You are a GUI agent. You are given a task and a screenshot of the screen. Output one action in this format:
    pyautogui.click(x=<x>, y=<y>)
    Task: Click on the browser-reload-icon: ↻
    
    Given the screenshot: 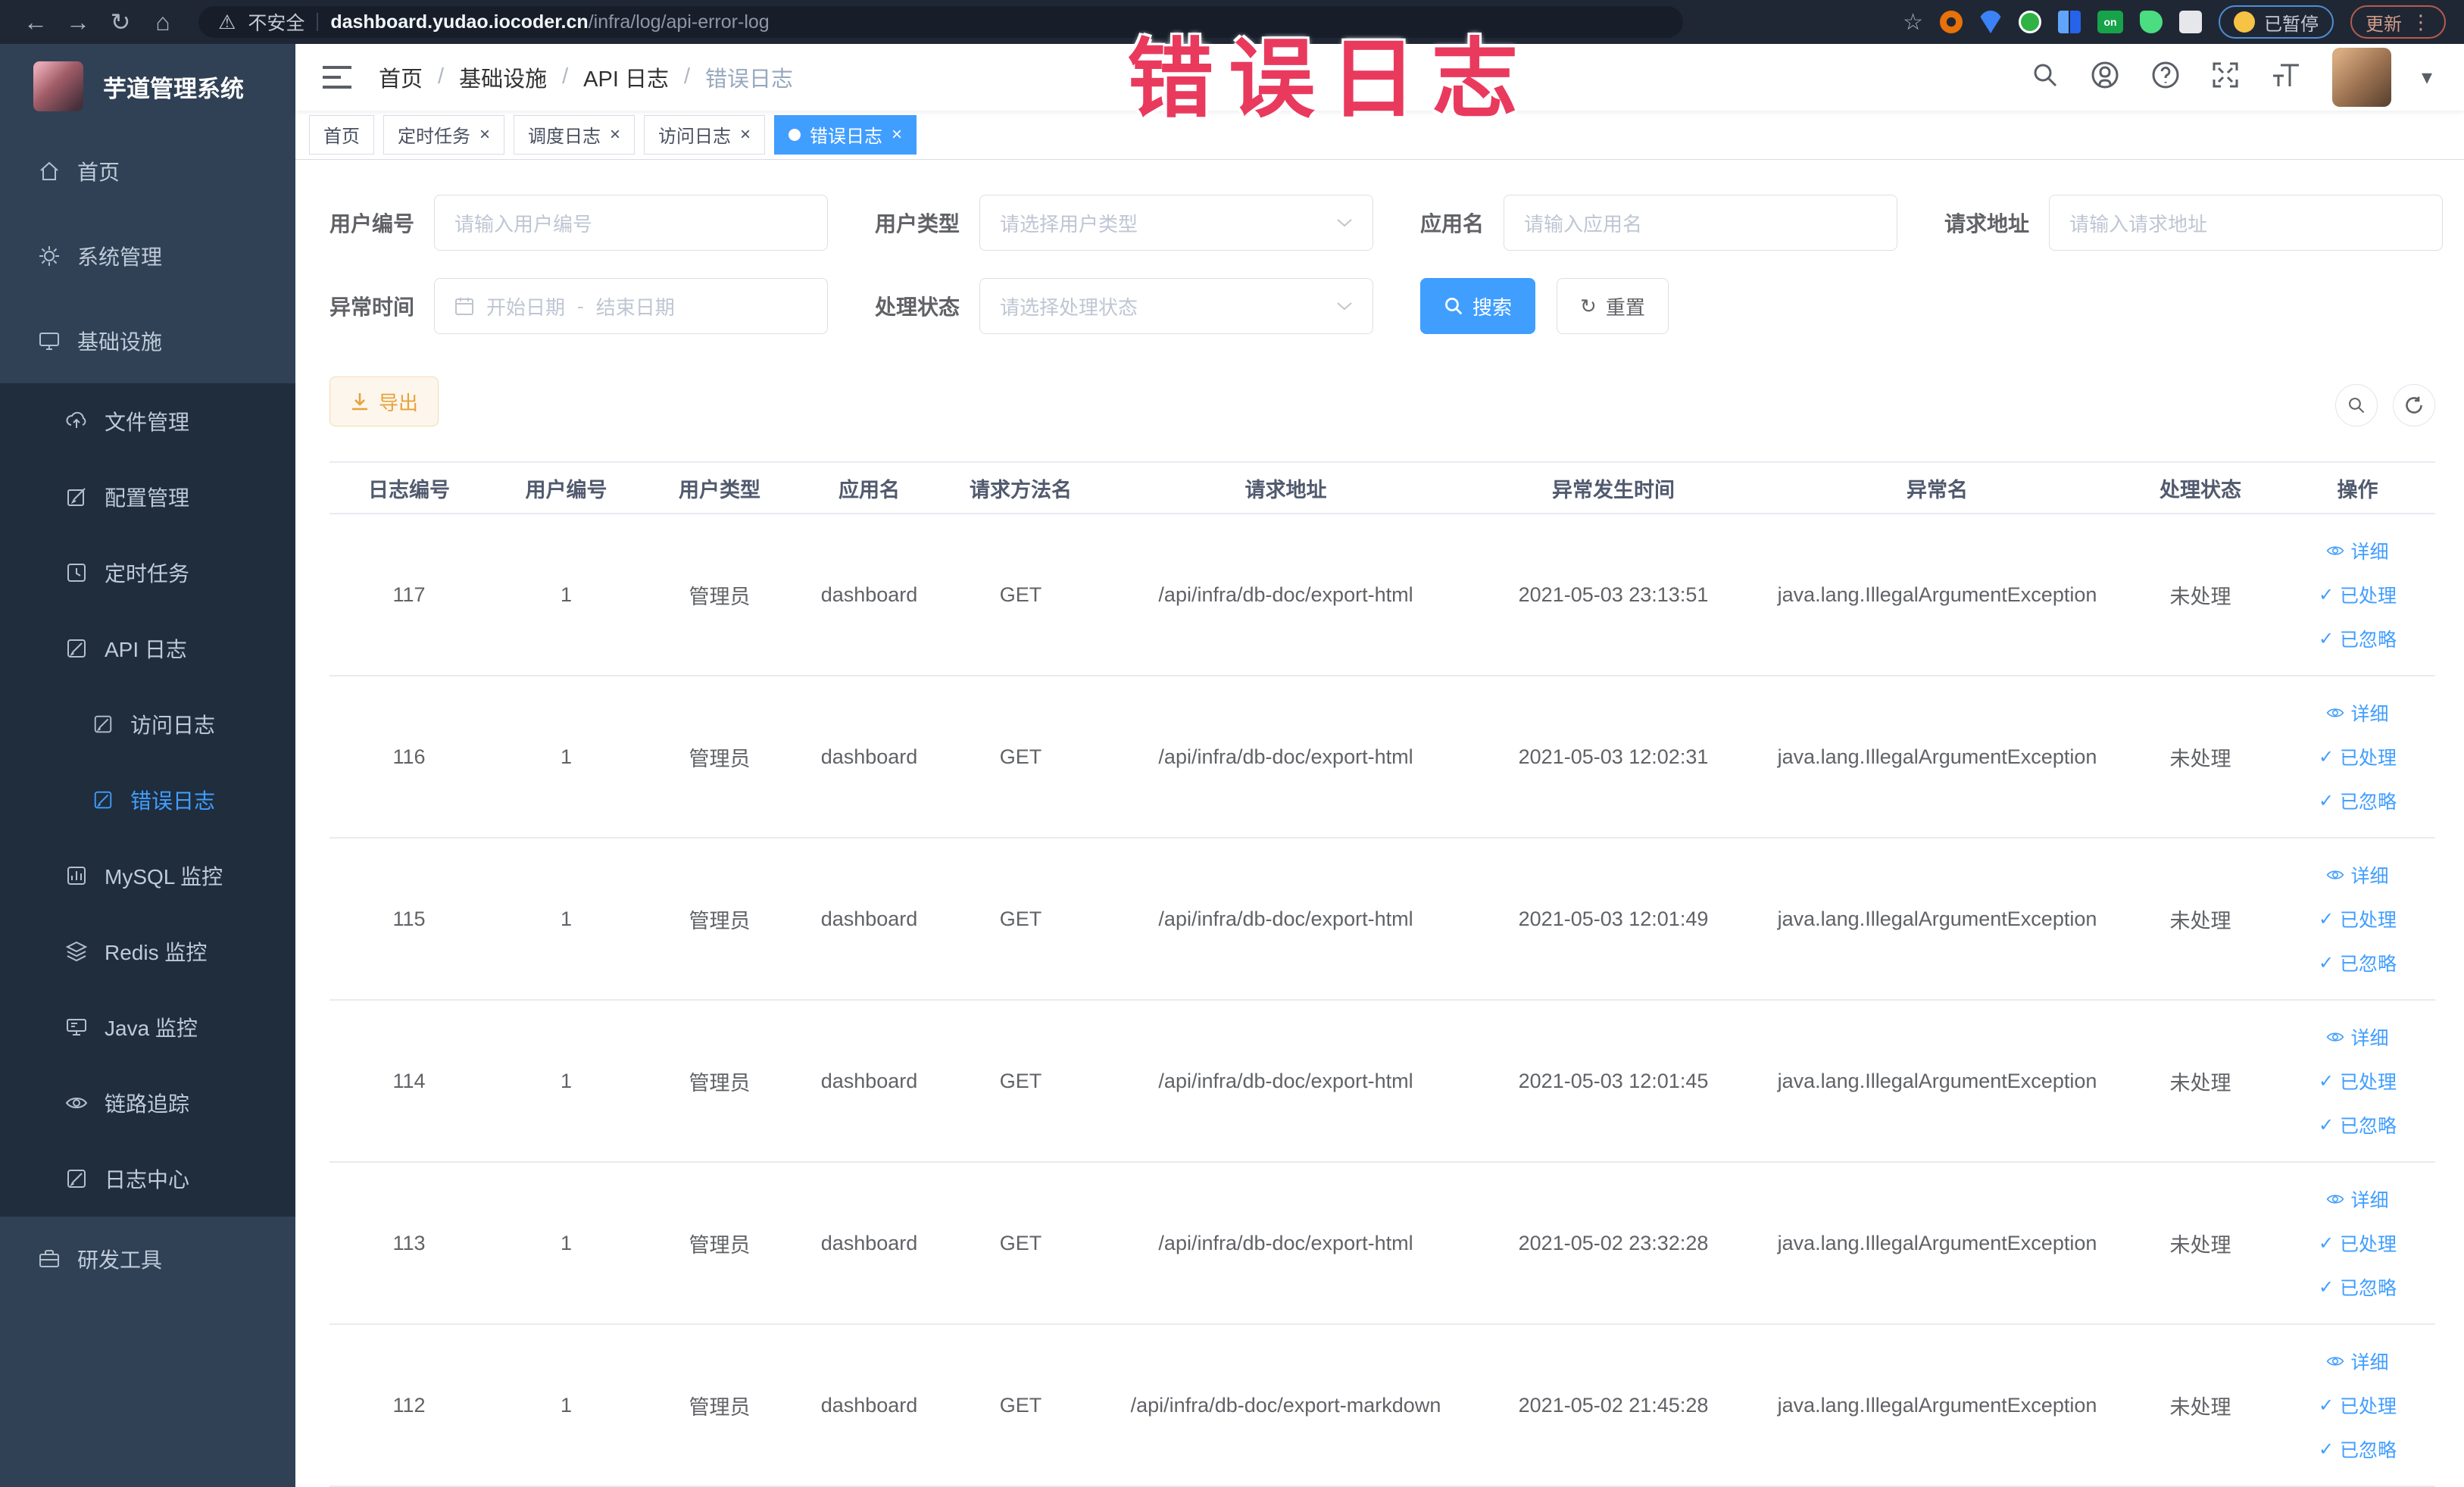 What is the action you would take?
    pyautogui.click(x=120, y=22)
    